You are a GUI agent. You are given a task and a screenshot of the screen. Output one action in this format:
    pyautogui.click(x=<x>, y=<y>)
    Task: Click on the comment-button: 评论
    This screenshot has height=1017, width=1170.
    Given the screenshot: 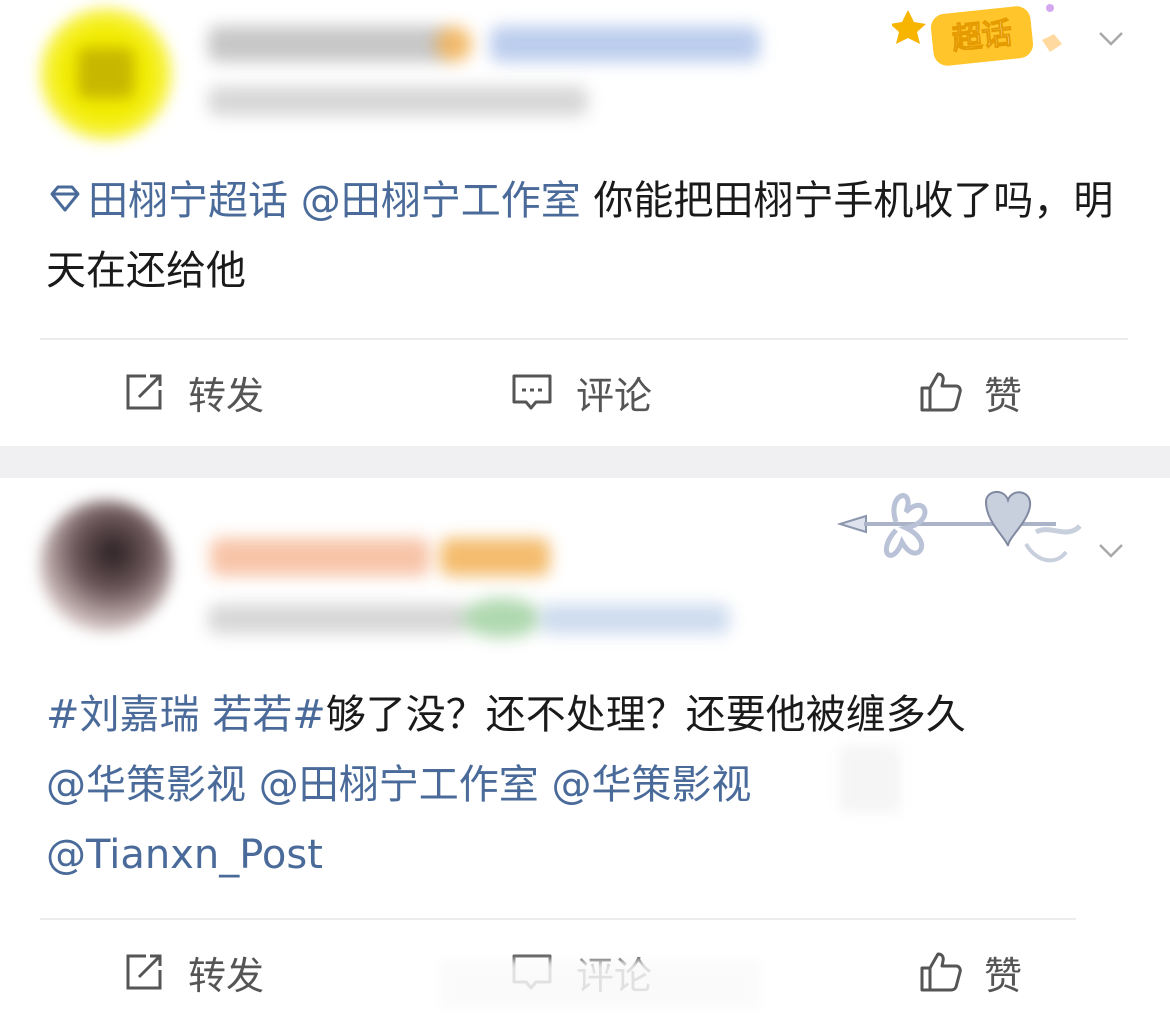 What is the action you would take?
    pyautogui.click(x=581, y=392)
    